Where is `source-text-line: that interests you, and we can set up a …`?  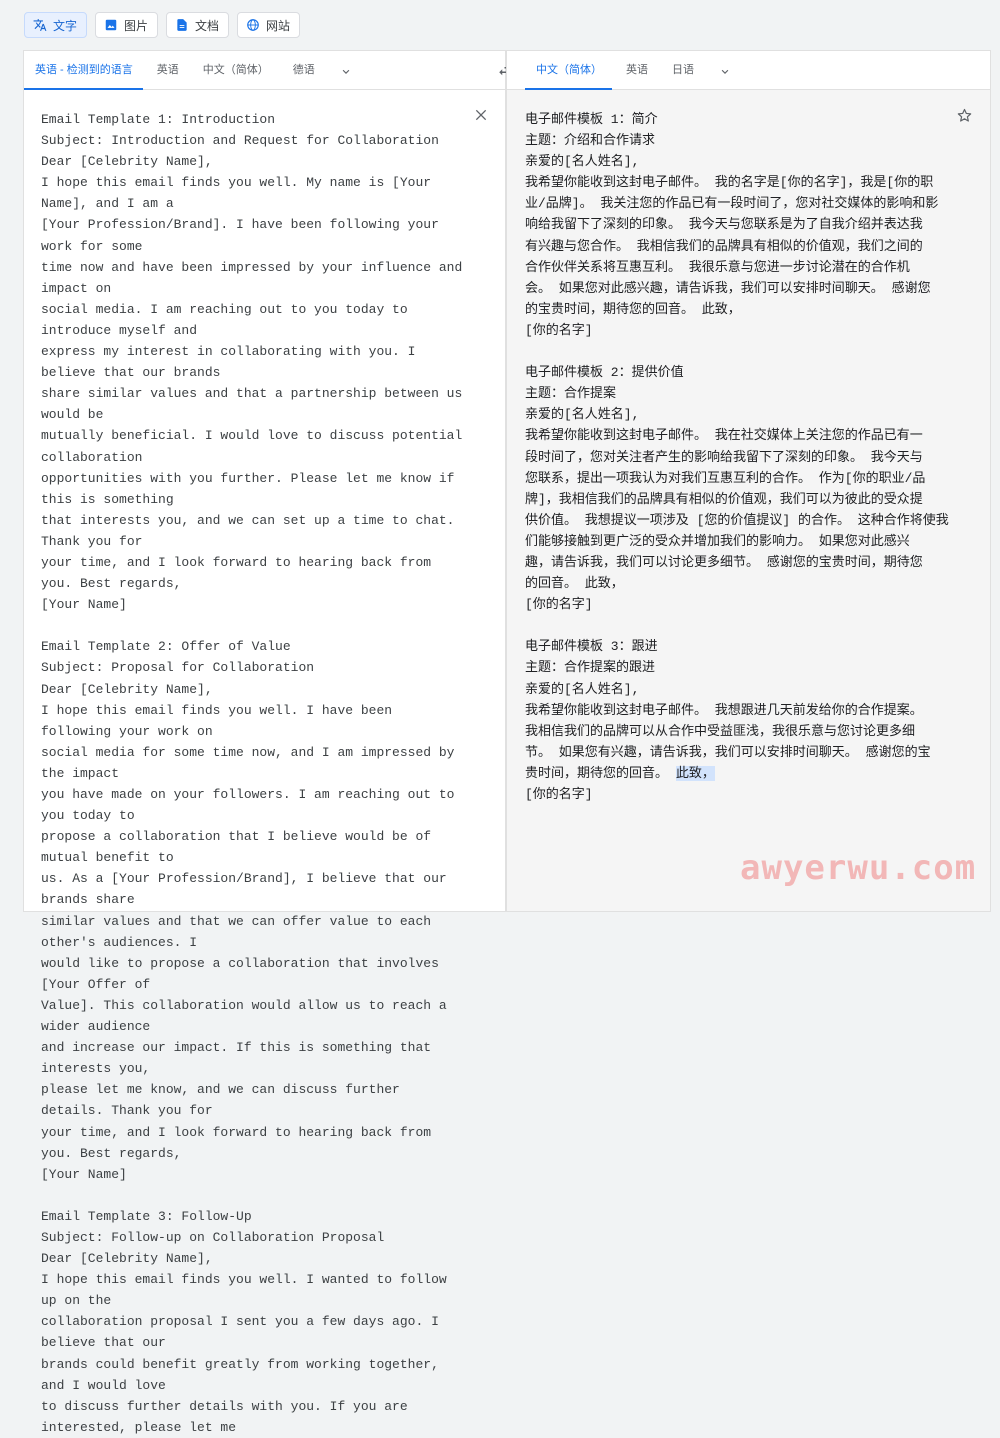
source-text-line: that interests you, and we can set up a … is located at coordinates (252, 530).